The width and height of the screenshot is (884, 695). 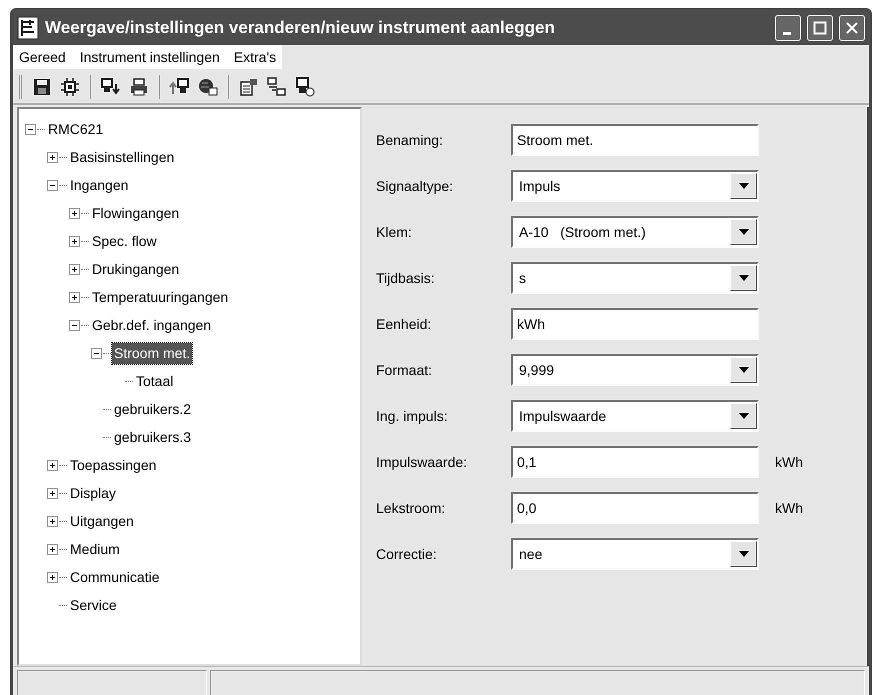 What do you see at coordinates (300, 28) in the screenshot?
I see `window-title: Weergave/instellingen veranderen/nieuw instrument aanleggen` at bounding box center [300, 28].